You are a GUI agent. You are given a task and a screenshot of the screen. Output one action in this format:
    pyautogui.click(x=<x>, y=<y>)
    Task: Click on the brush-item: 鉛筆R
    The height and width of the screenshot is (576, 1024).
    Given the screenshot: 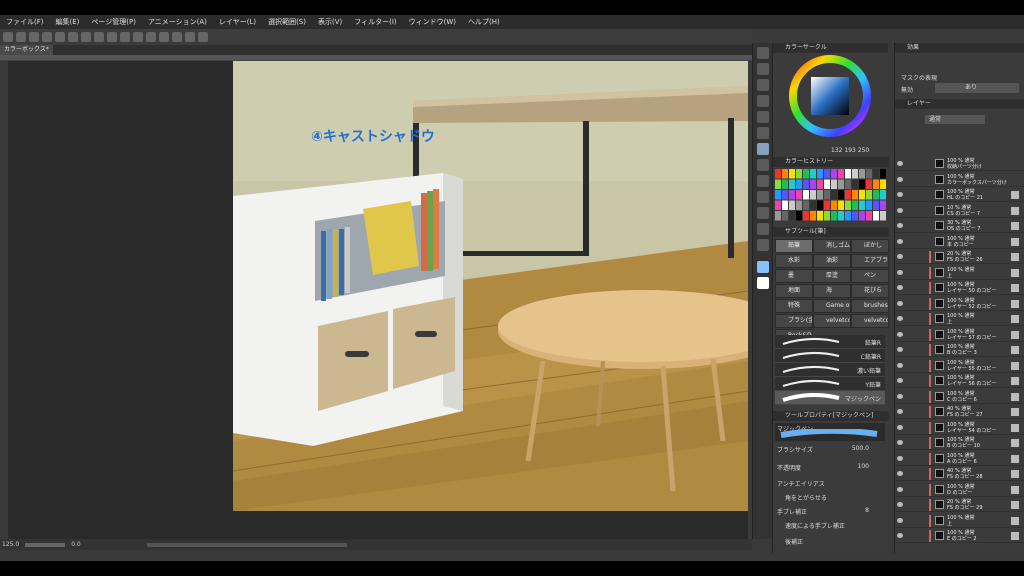 What is the action you would take?
    pyautogui.click(x=830, y=342)
    